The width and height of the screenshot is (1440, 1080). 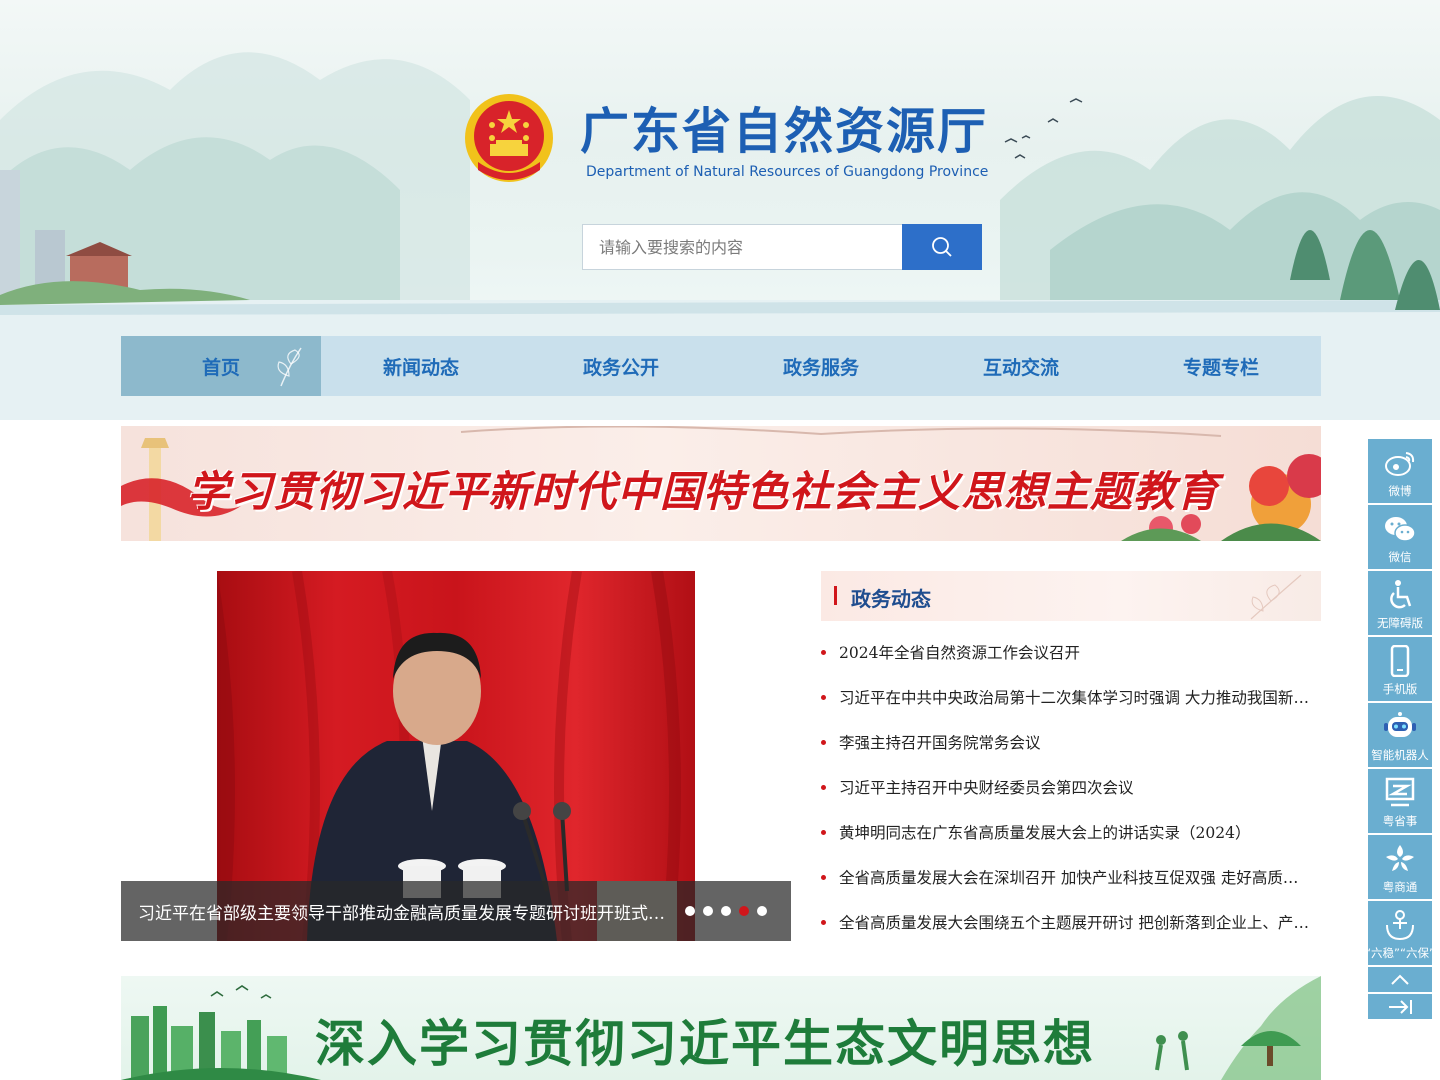 I want to click on national-emblem-logo, so click(x=509, y=140).